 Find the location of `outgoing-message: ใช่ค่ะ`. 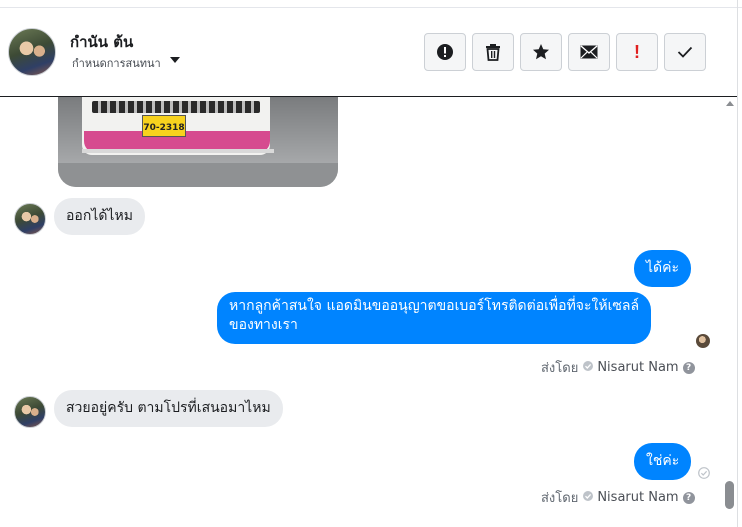

outgoing-message: ใช่ค่ะ is located at coordinates (663, 461).